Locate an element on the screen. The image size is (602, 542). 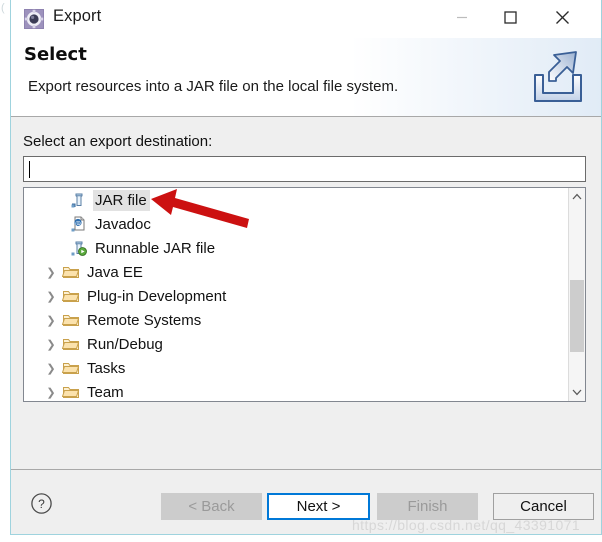
back-button-label: < Back is located at coordinates (211, 506).